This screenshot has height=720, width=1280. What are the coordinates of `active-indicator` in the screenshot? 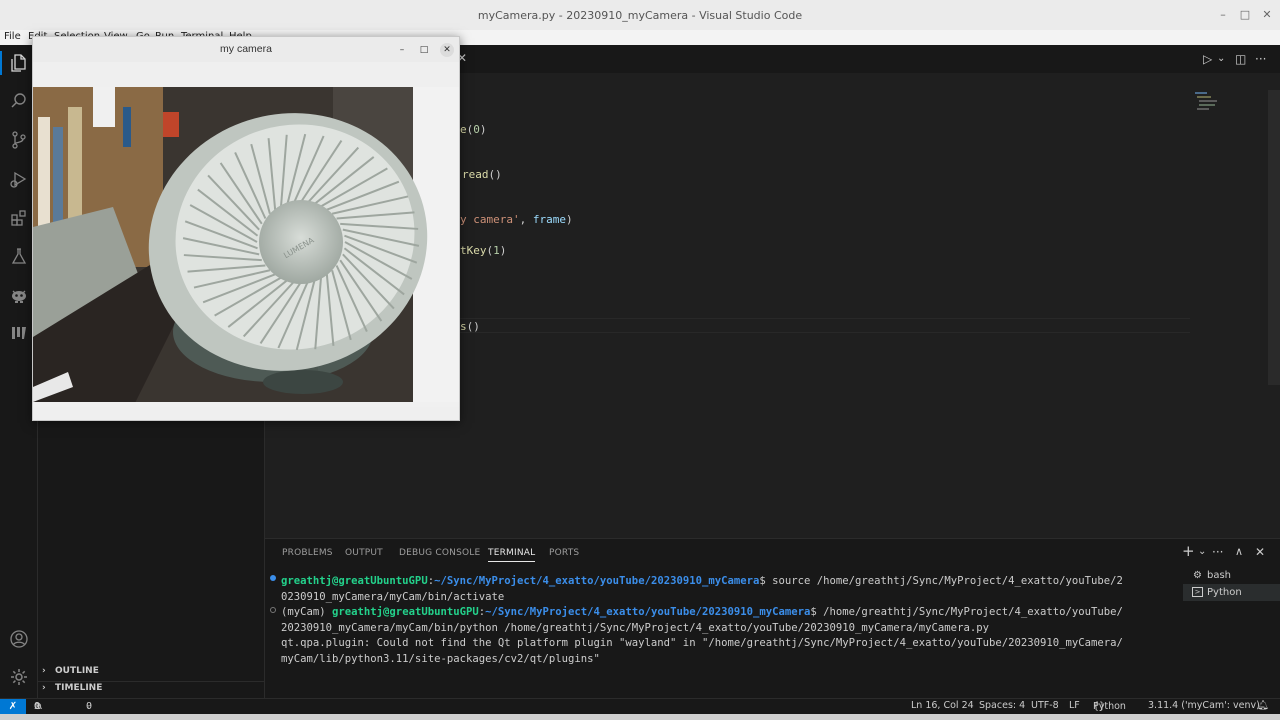 It's located at (1, 63).